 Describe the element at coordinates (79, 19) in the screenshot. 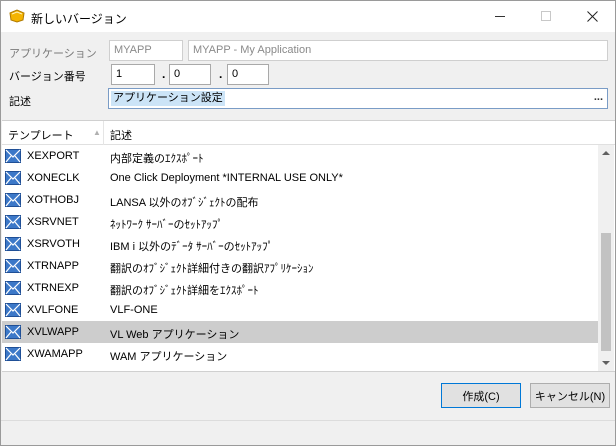

I see `window-title: 新しいバージョン` at that location.